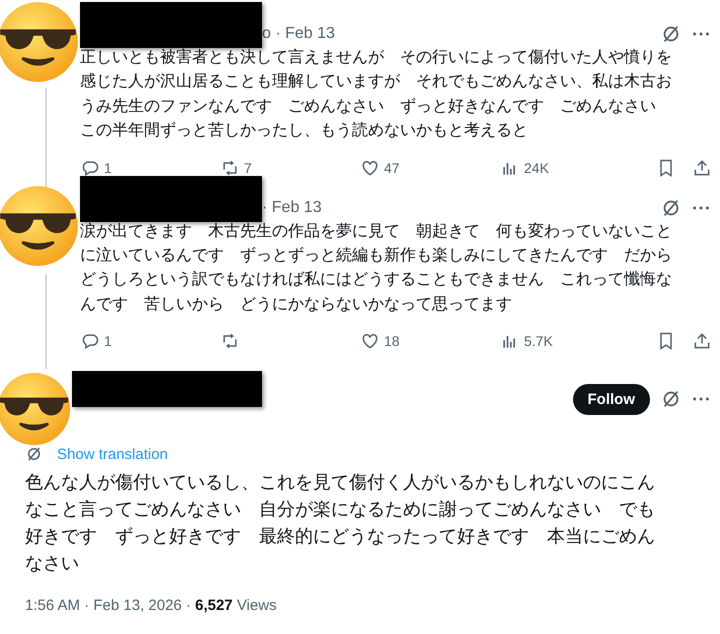  What do you see at coordinates (370, 341) in the screenshot?
I see `heart-icon` at bounding box center [370, 341].